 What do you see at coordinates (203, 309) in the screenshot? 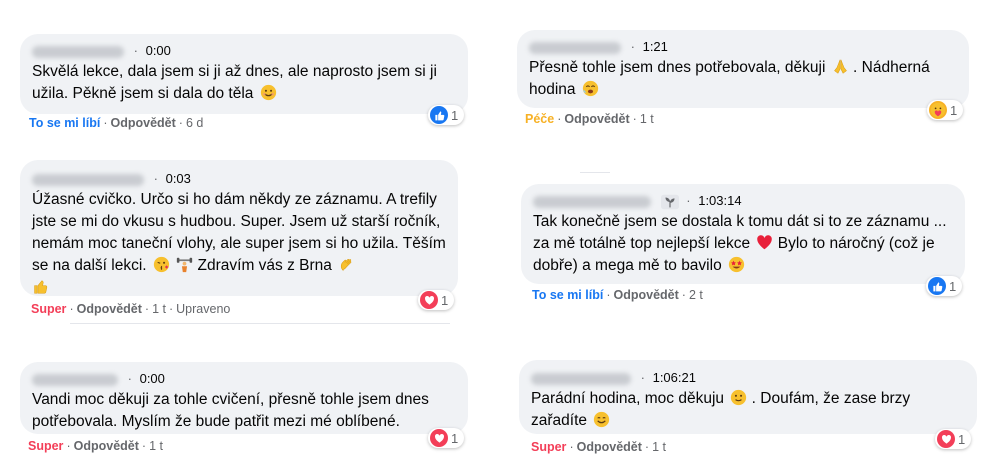
I see `edited-label: Upraveno` at bounding box center [203, 309].